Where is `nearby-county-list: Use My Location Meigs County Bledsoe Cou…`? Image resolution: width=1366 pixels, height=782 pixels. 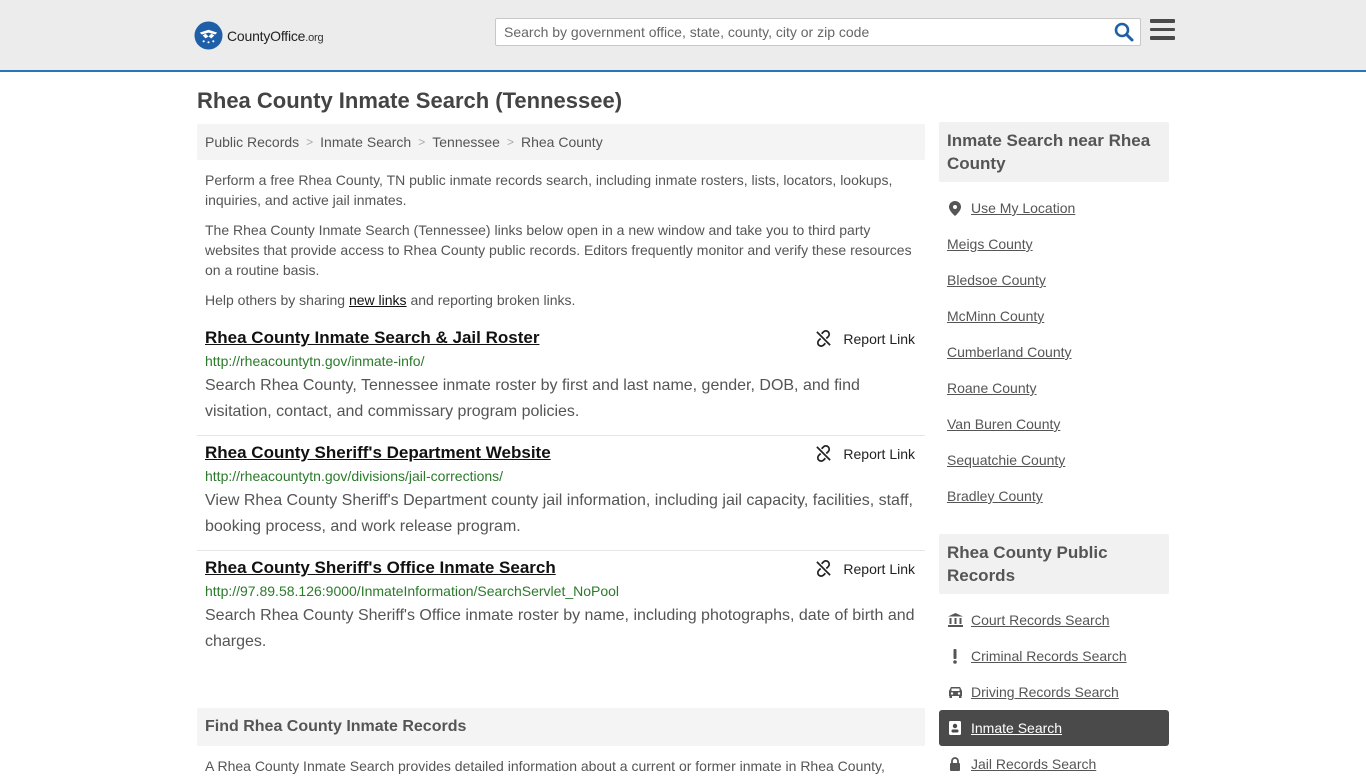
nearby-county-list: Use My Location Meigs County Bledsoe Cou… is located at coordinates (1054, 352).